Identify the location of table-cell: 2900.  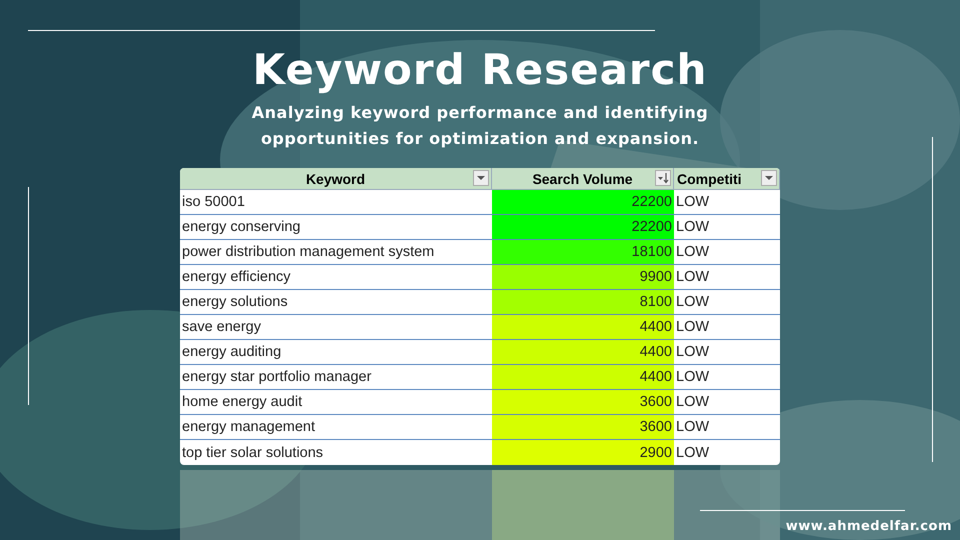
(583, 452).